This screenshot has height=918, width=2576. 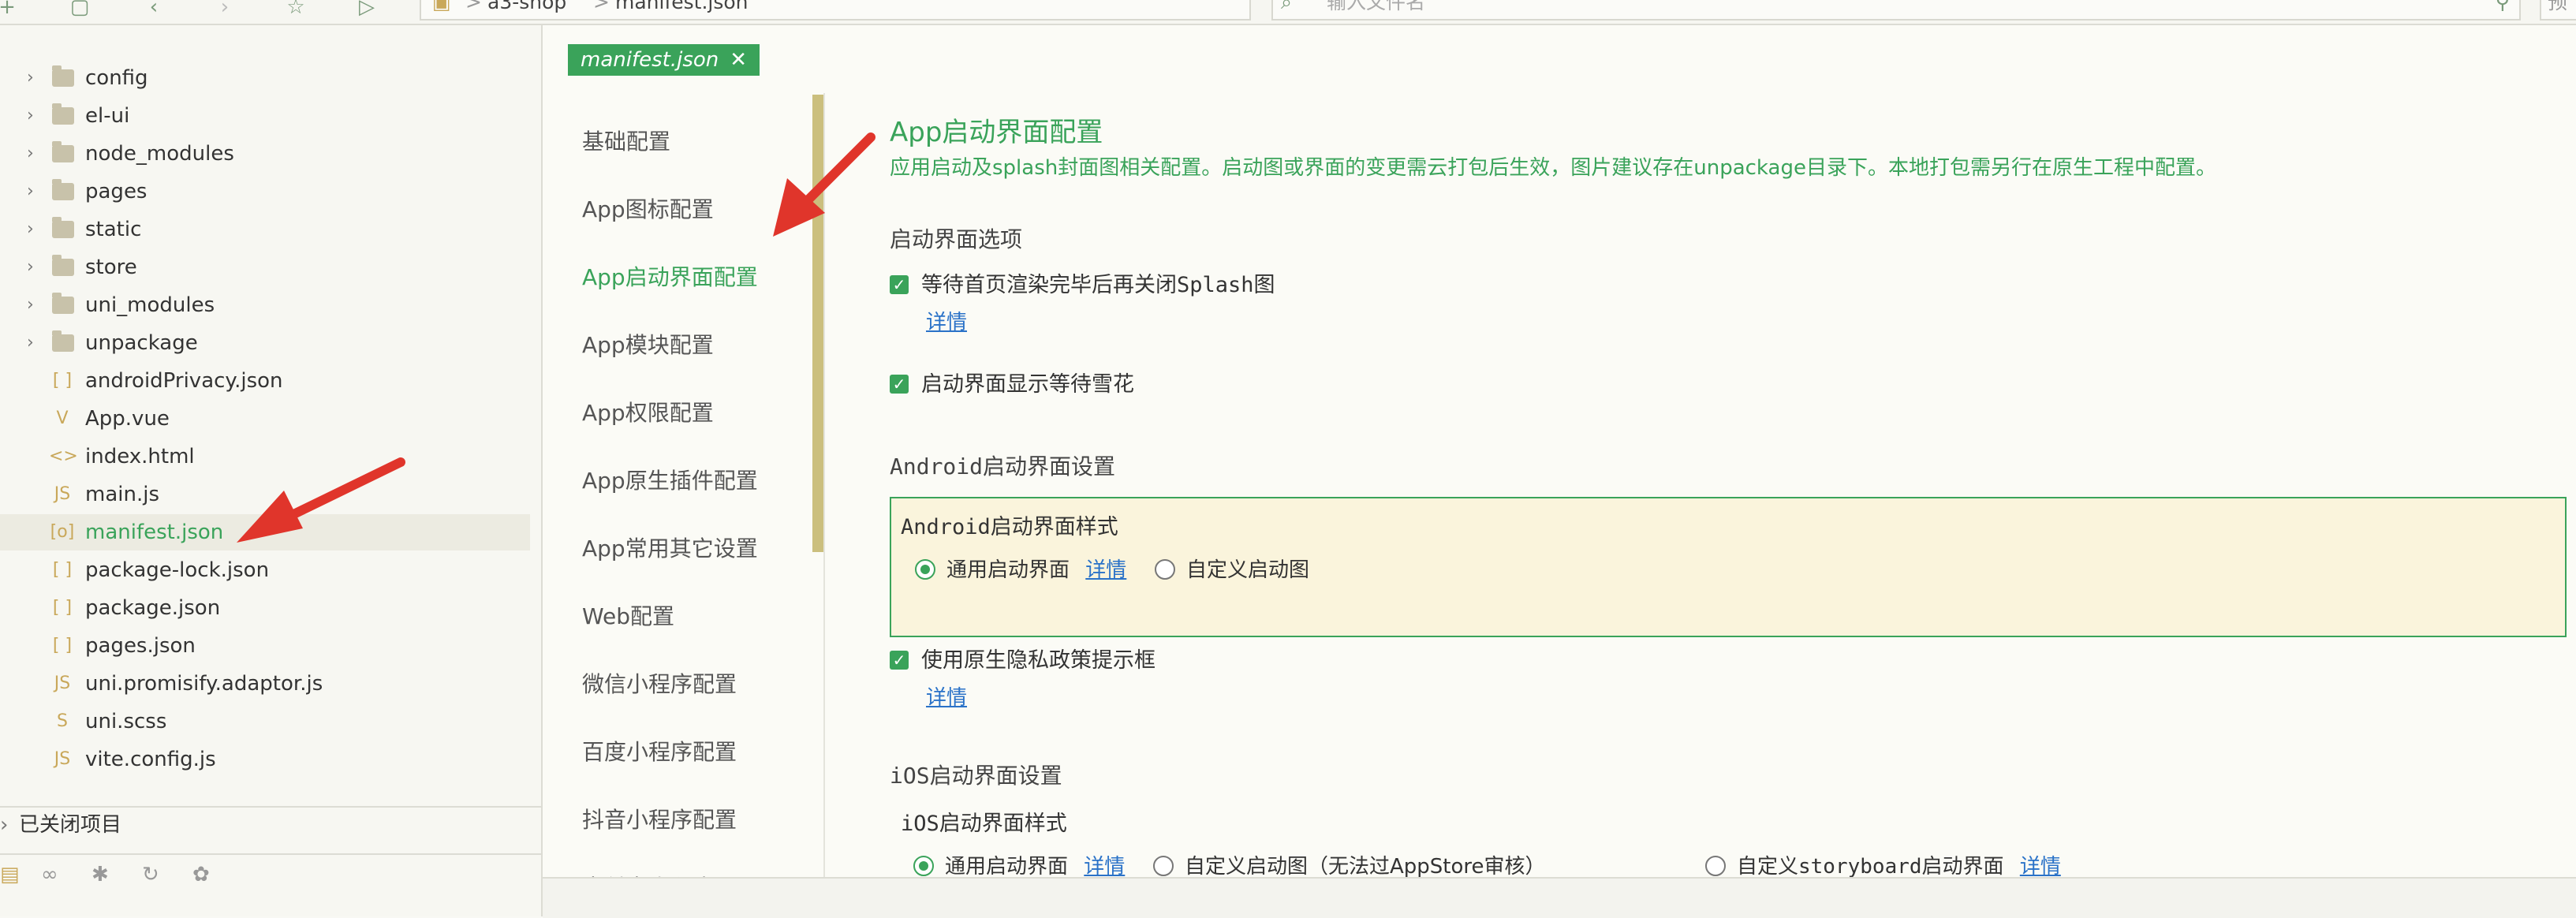 What do you see at coordinates (1715, 865) in the screenshot?
I see `ios-radio-storyboard` at bounding box center [1715, 865].